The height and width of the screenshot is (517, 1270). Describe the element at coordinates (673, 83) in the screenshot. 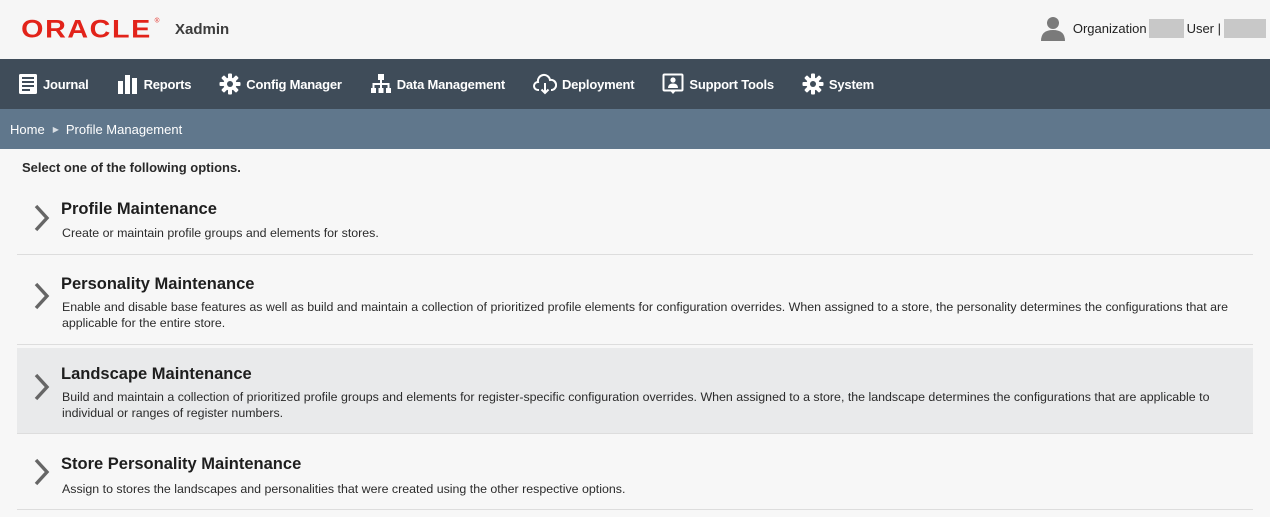

I see `support-icon` at that location.